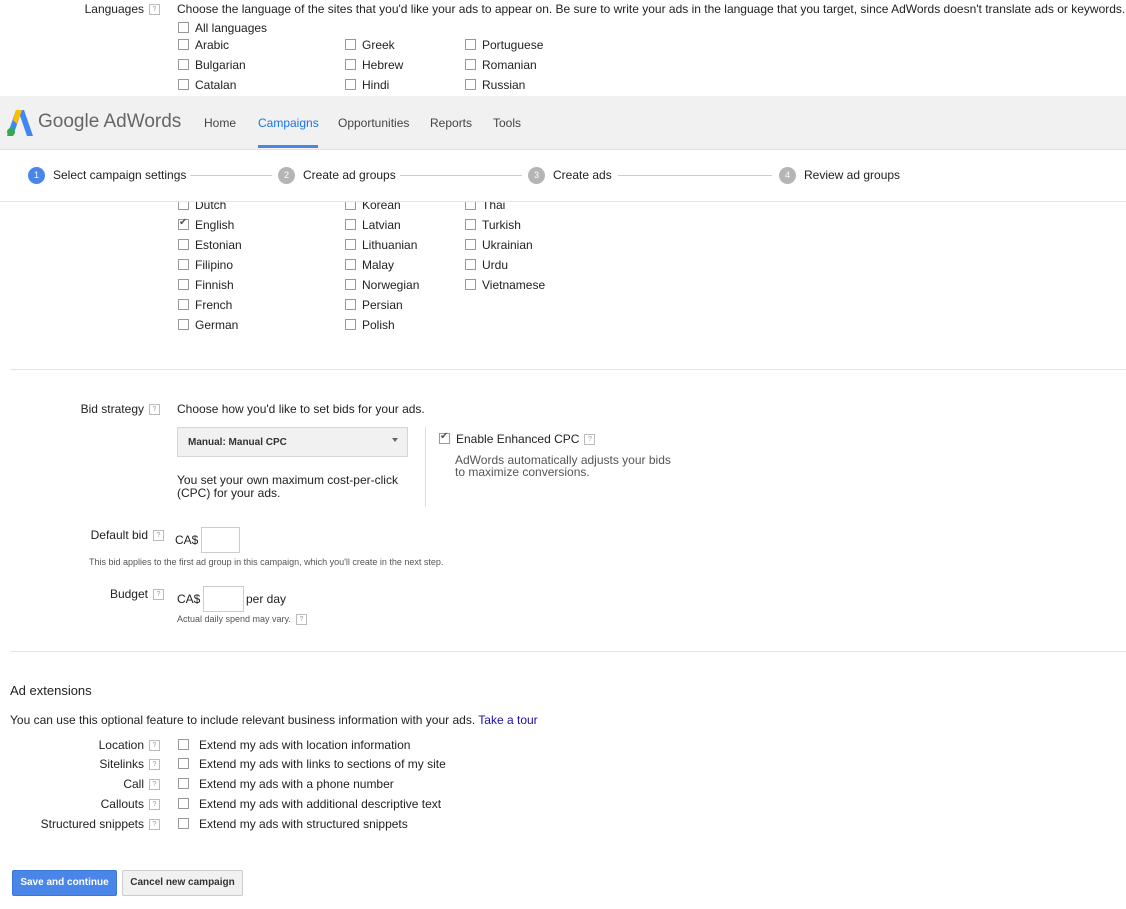  What do you see at coordinates (205, 265) in the screenshot?
I see `language-option: Filipino` at bounding box center [205, 265].